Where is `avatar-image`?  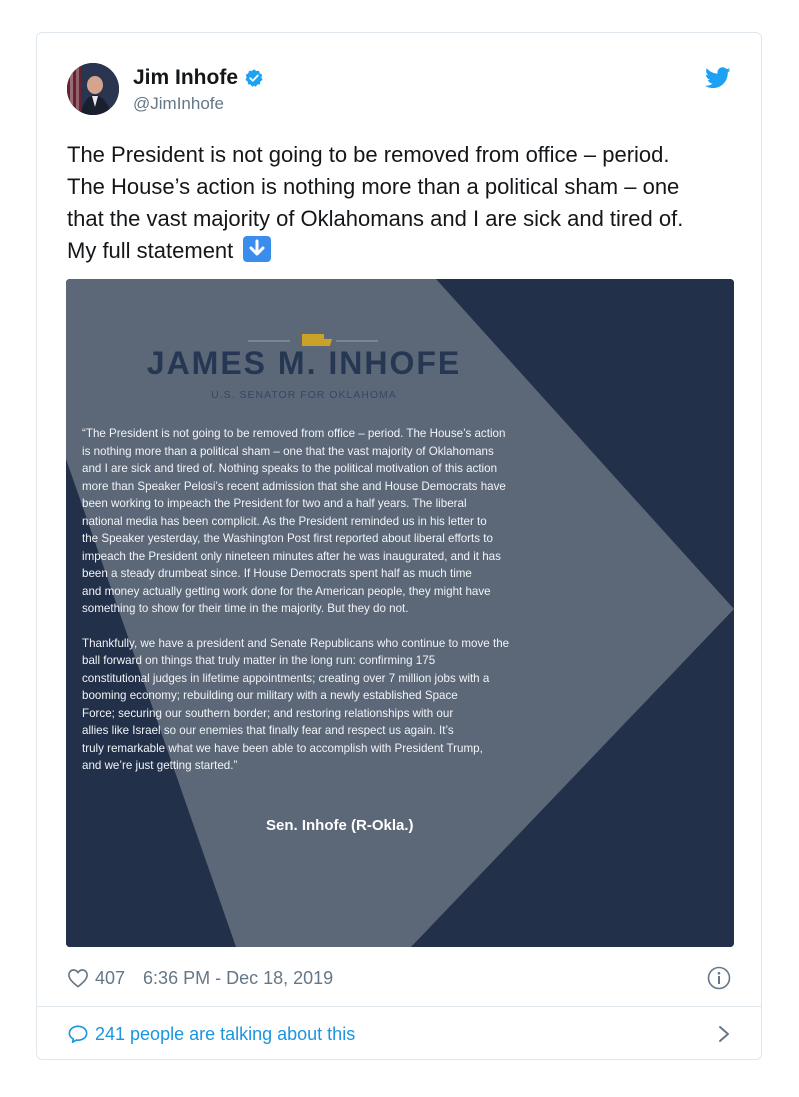
avatar-image is located at coordinates (93, 89).